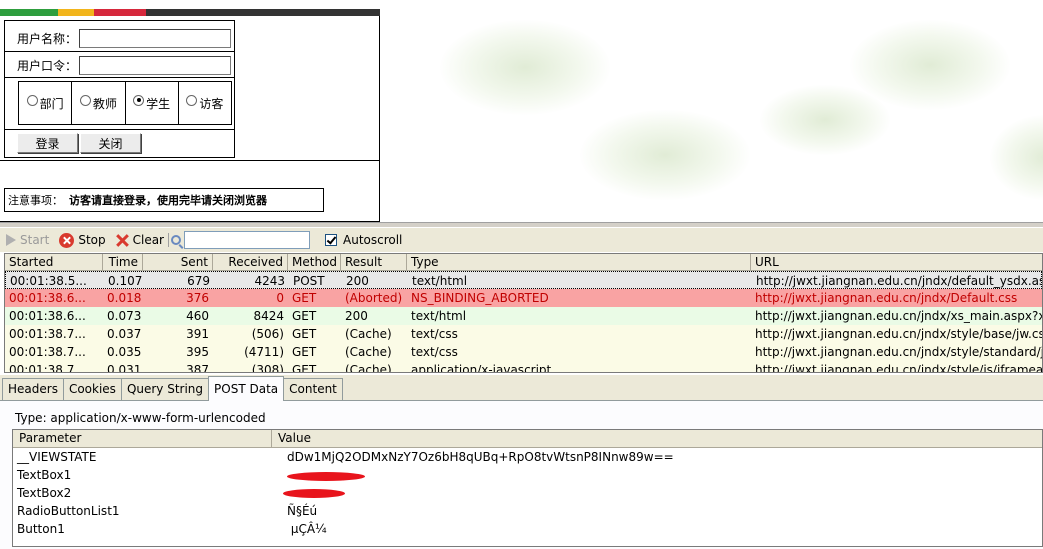 The image size is (1043, 549). I want to click on column-header-value: Value, so click(657, 438).